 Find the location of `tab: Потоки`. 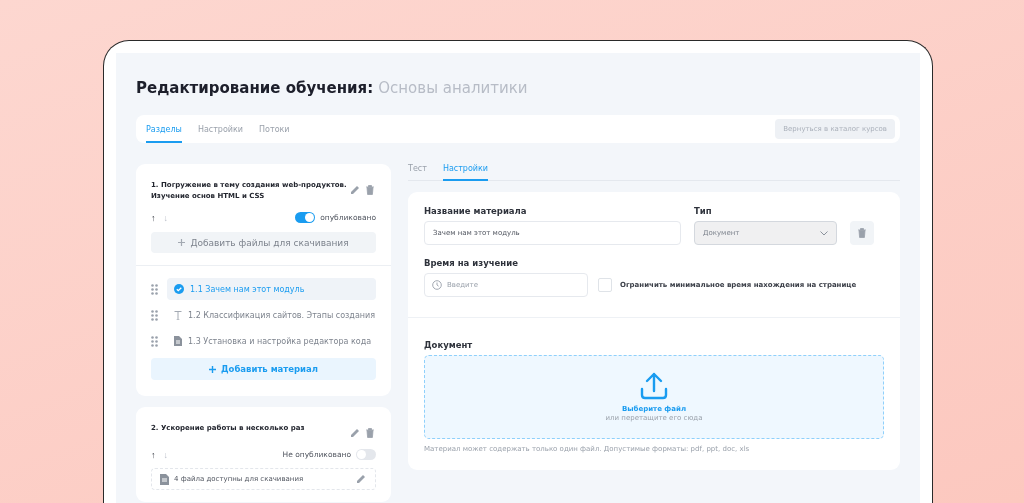

tab: Потоки is located at coordinates (274, 129).